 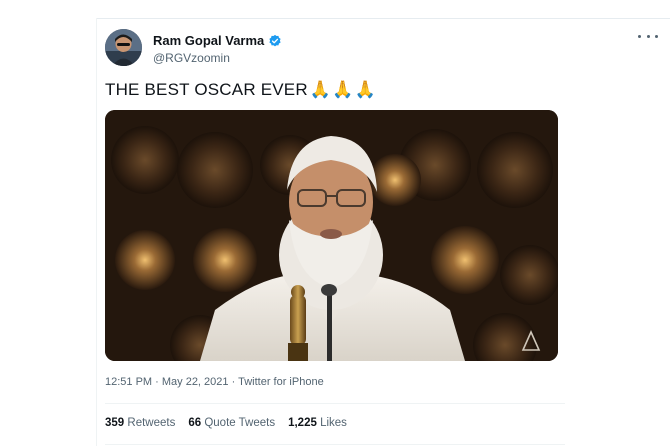 What do you see at coordinates (335, 444) in the screenshot?
I see `divider-bottom` at bounding box center [335, 444].